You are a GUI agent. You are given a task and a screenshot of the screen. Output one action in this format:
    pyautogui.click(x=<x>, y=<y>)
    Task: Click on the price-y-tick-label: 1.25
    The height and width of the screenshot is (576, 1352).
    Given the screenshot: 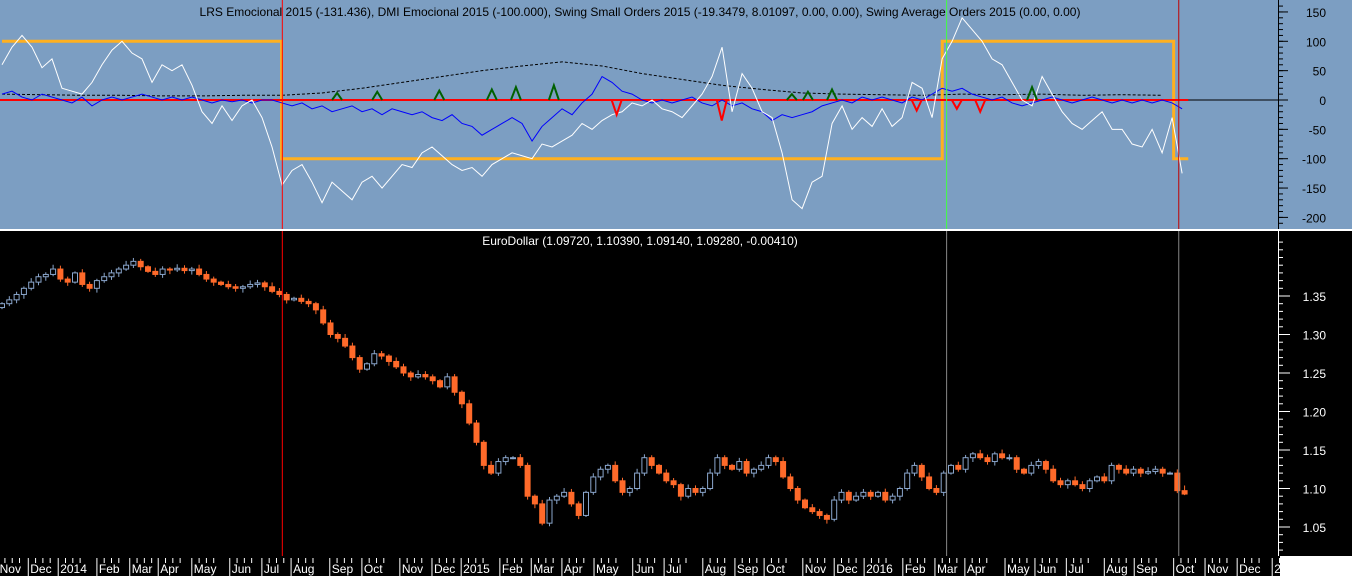 What is the action you would take?
    pyautogui.click(x=1315, y=374)
    